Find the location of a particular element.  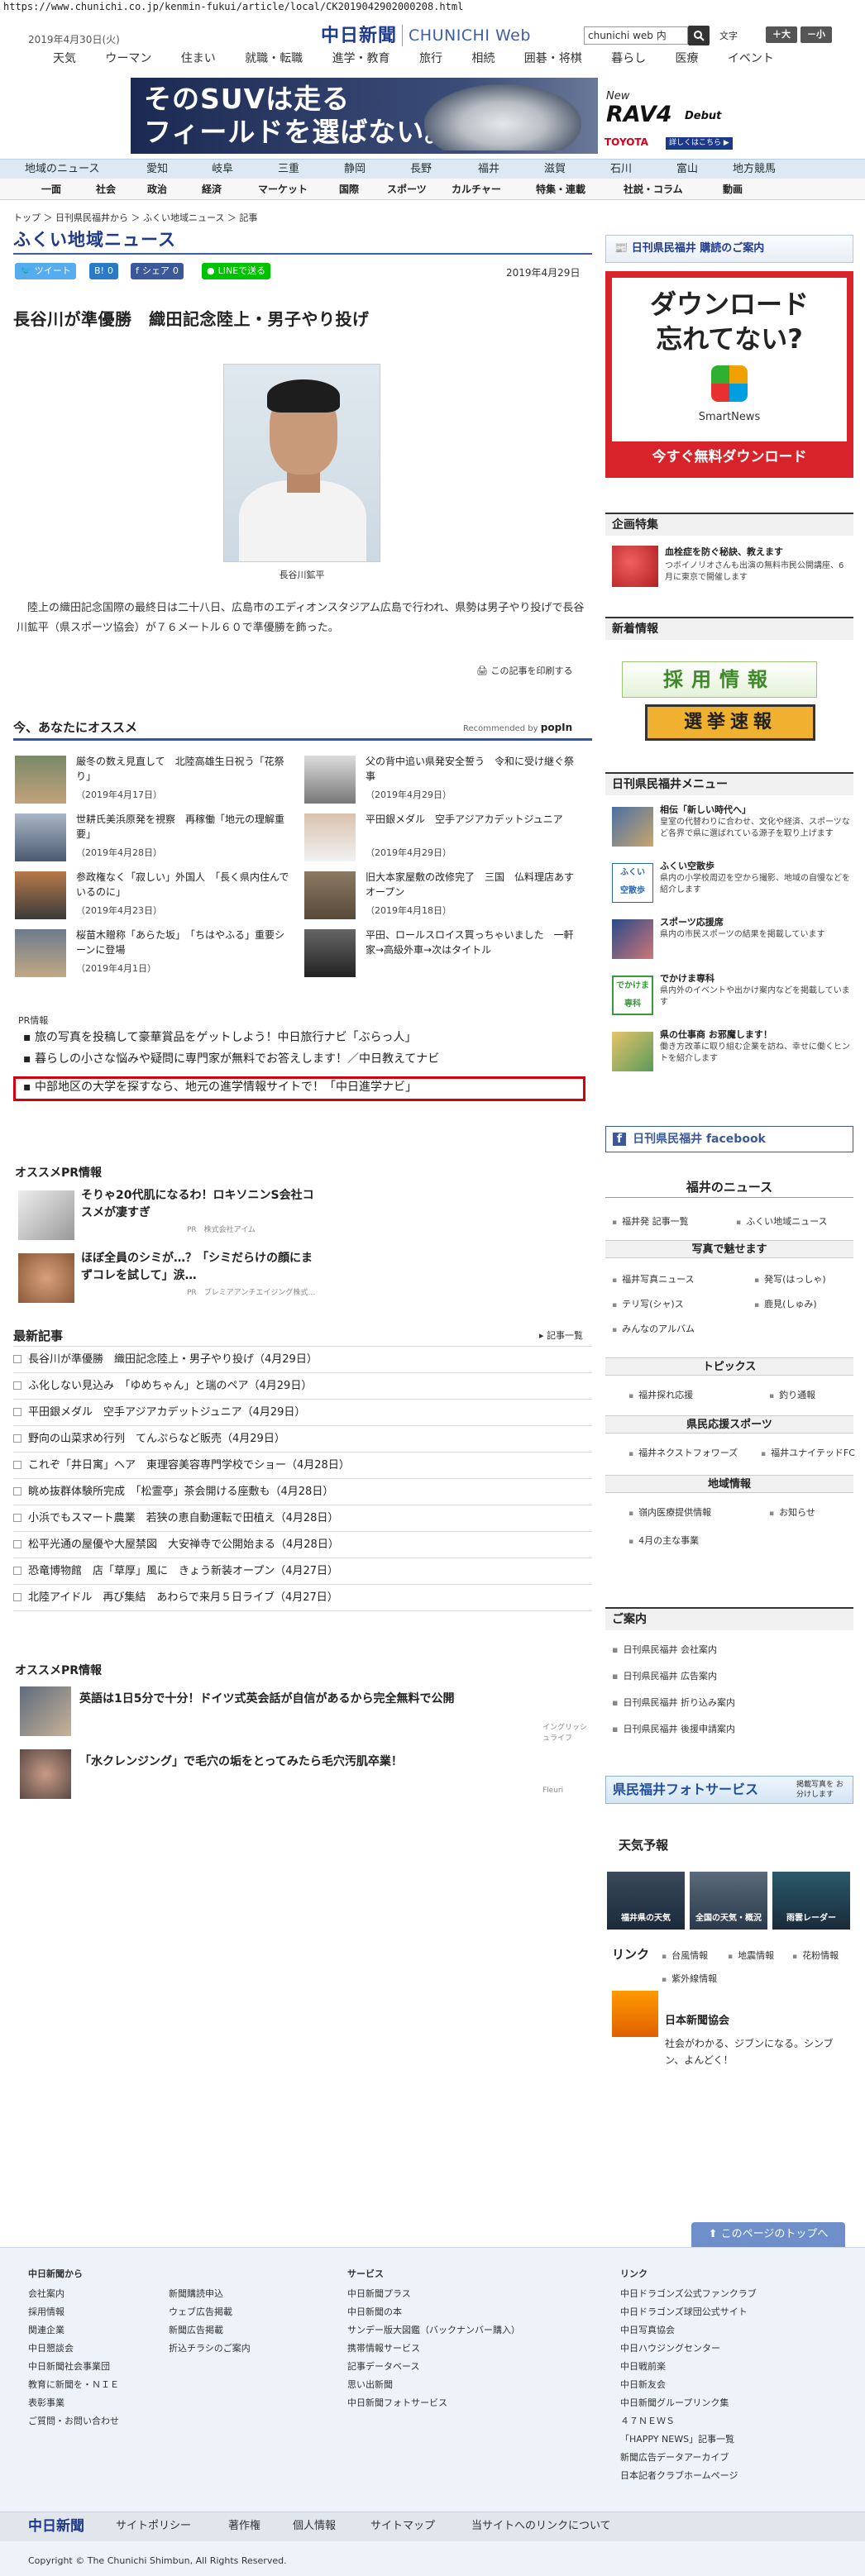

latest-item: 恐竜博物館 店「草厚」風に きょう新装オープン（4月27日） is located at coordinates (175, 1571).